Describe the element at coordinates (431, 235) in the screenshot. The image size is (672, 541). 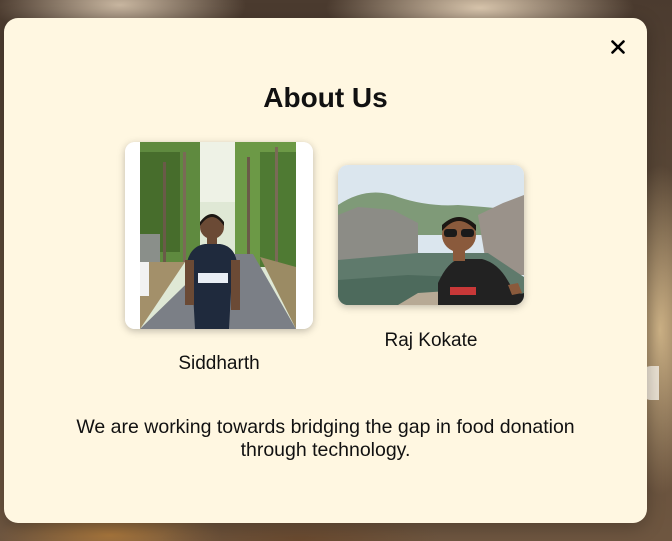
I see `raj-kokate-photo` at that location.